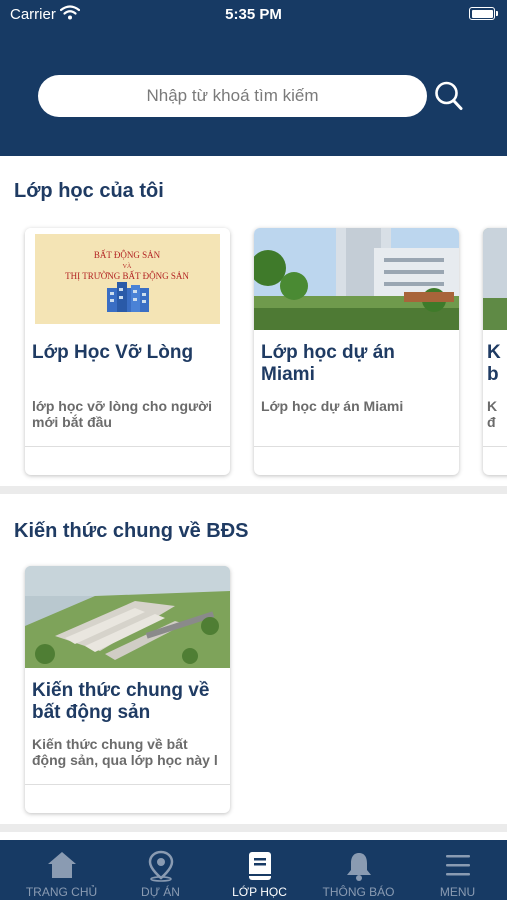 This screenshot has height=900, width=507. I want to click on class-title: K b, so click(494, 363).